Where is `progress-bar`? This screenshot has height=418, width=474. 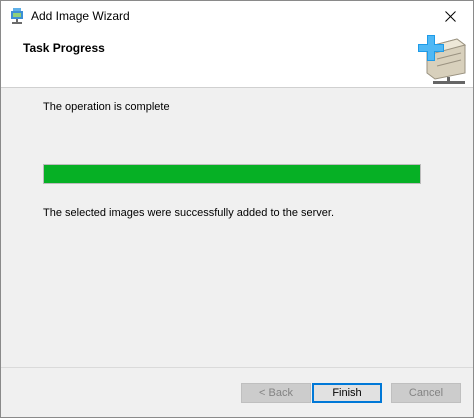 progress-bar is located at coordinates (232, 174).